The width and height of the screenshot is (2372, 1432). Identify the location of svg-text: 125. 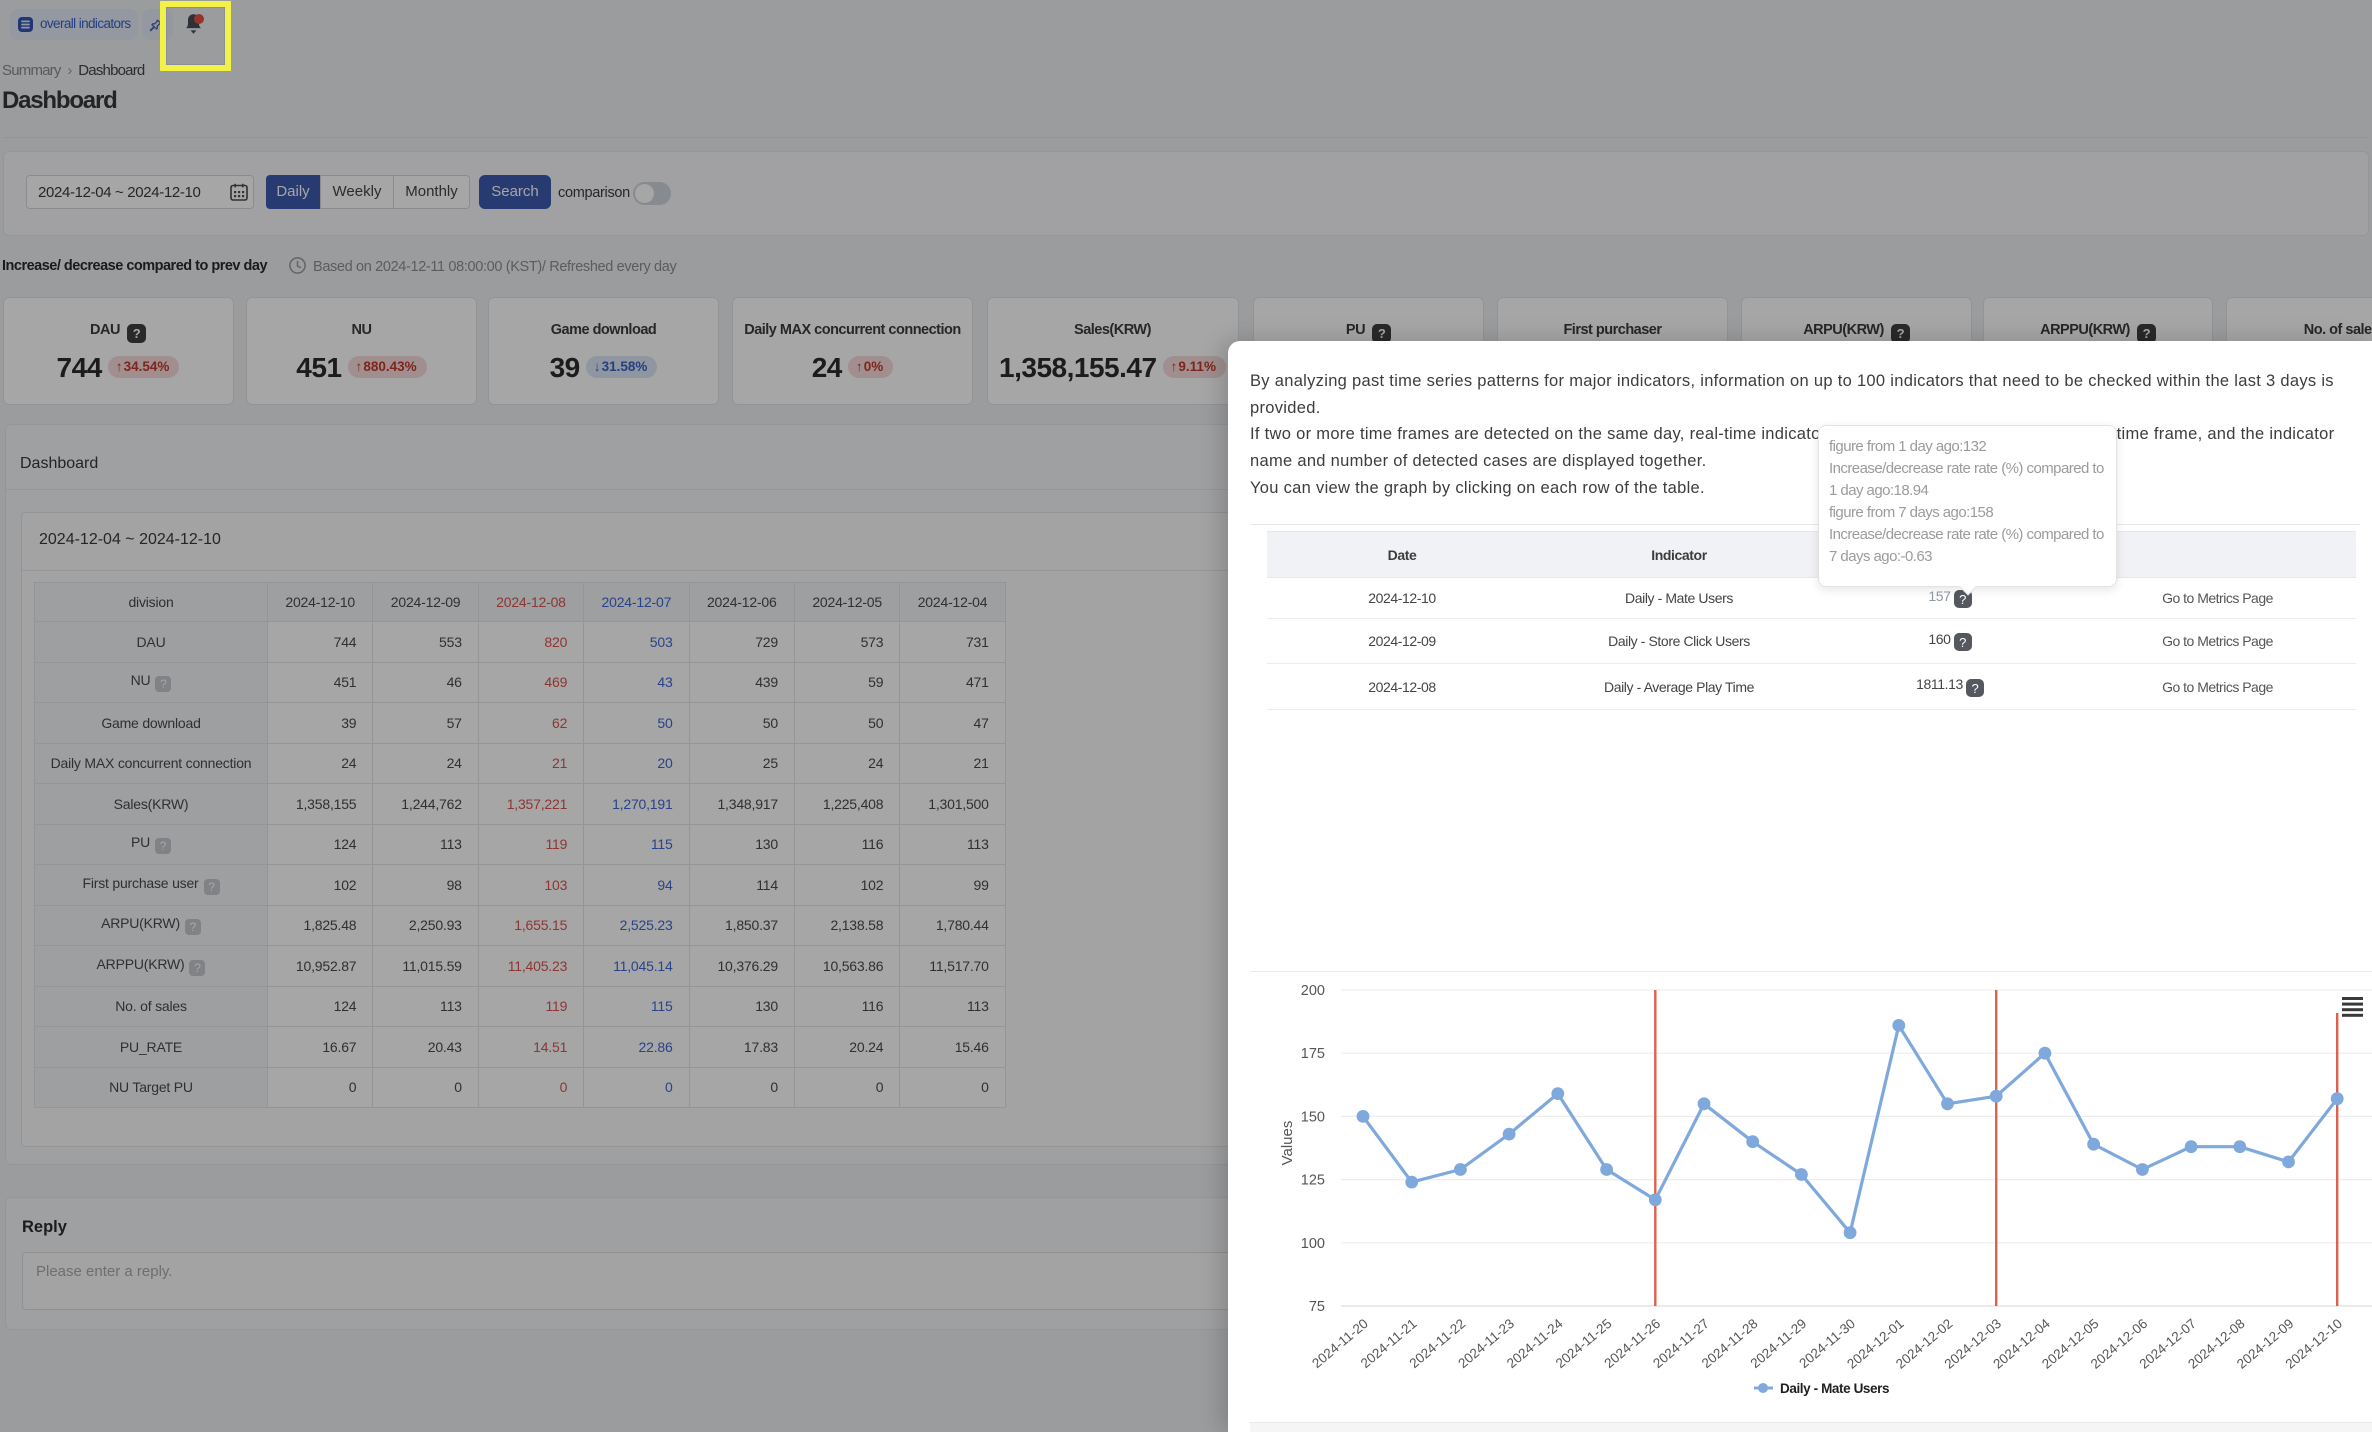
(1313, 1181).